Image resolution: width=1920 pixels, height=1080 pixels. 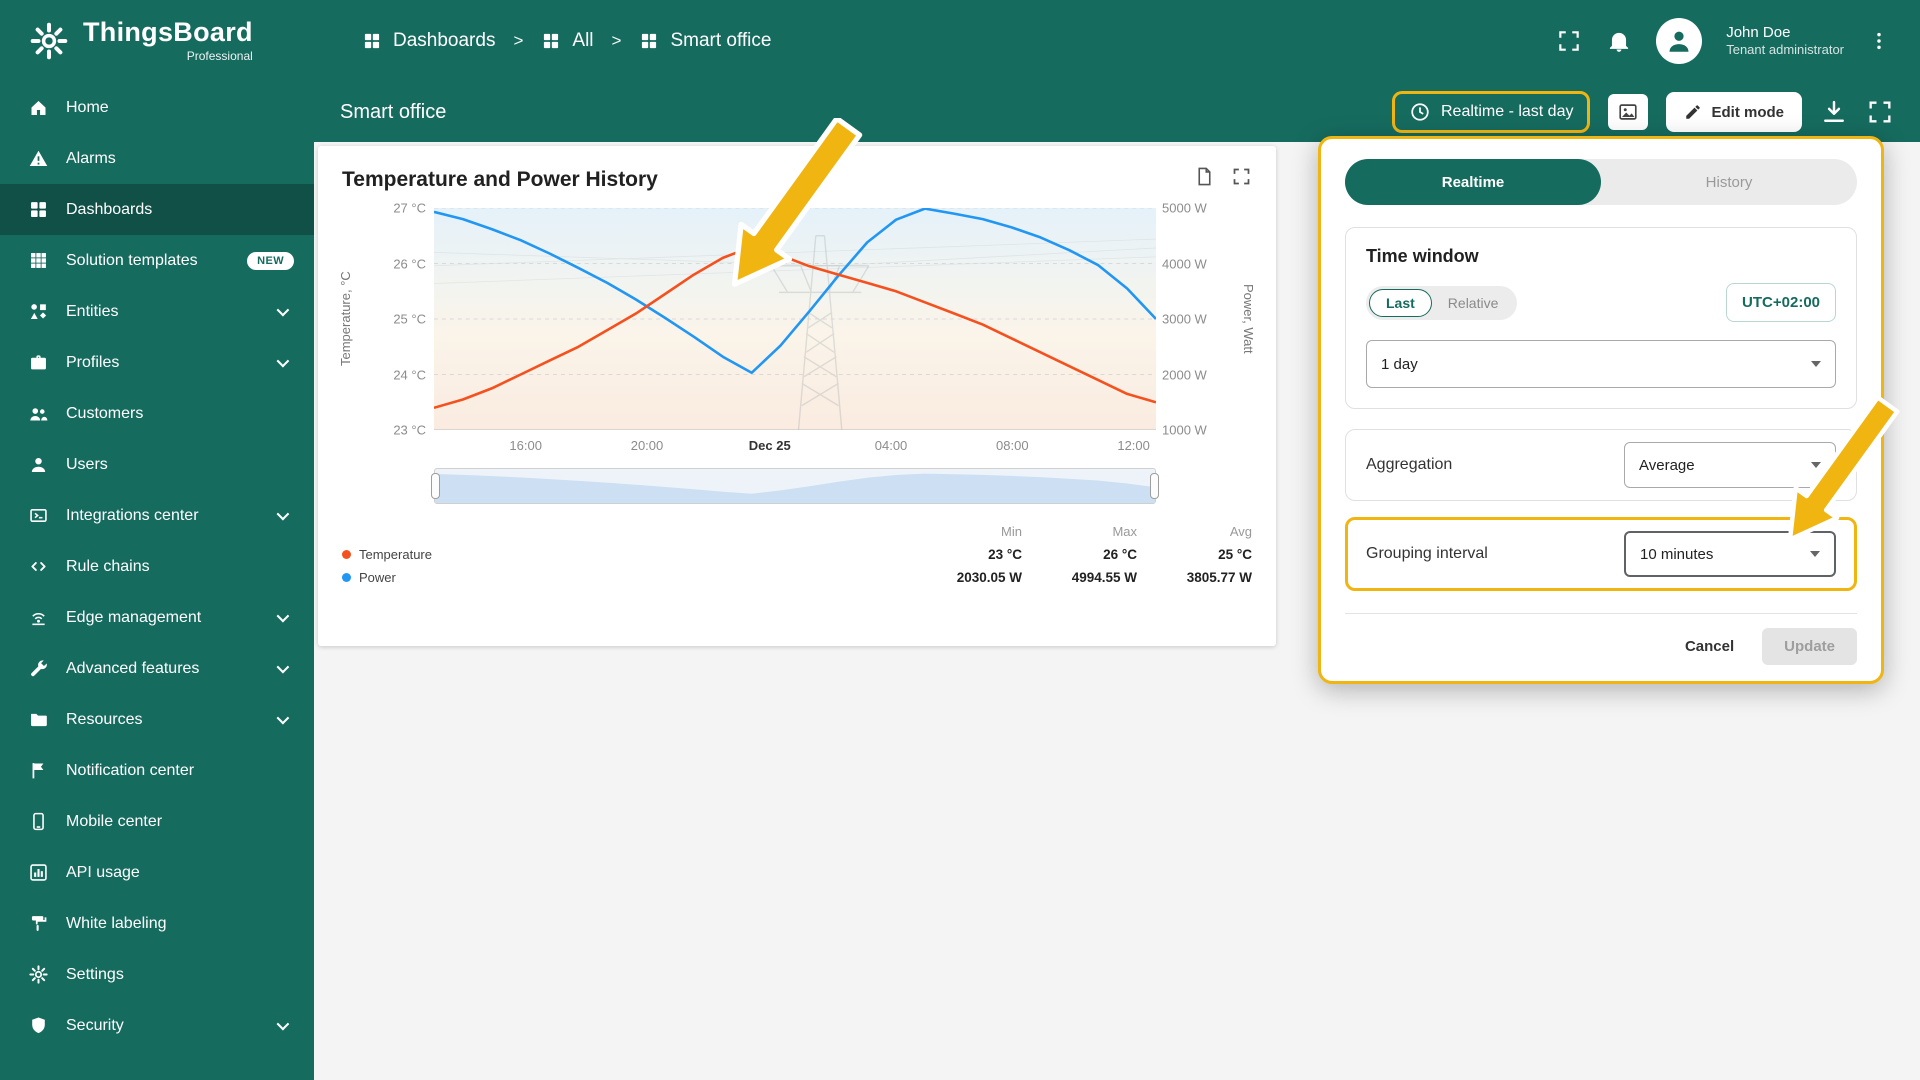 What do you see at coordinates (1473, 303) in the screenshot?
I see `toggle-relative: Relative` at bounding box center [1473, 303].